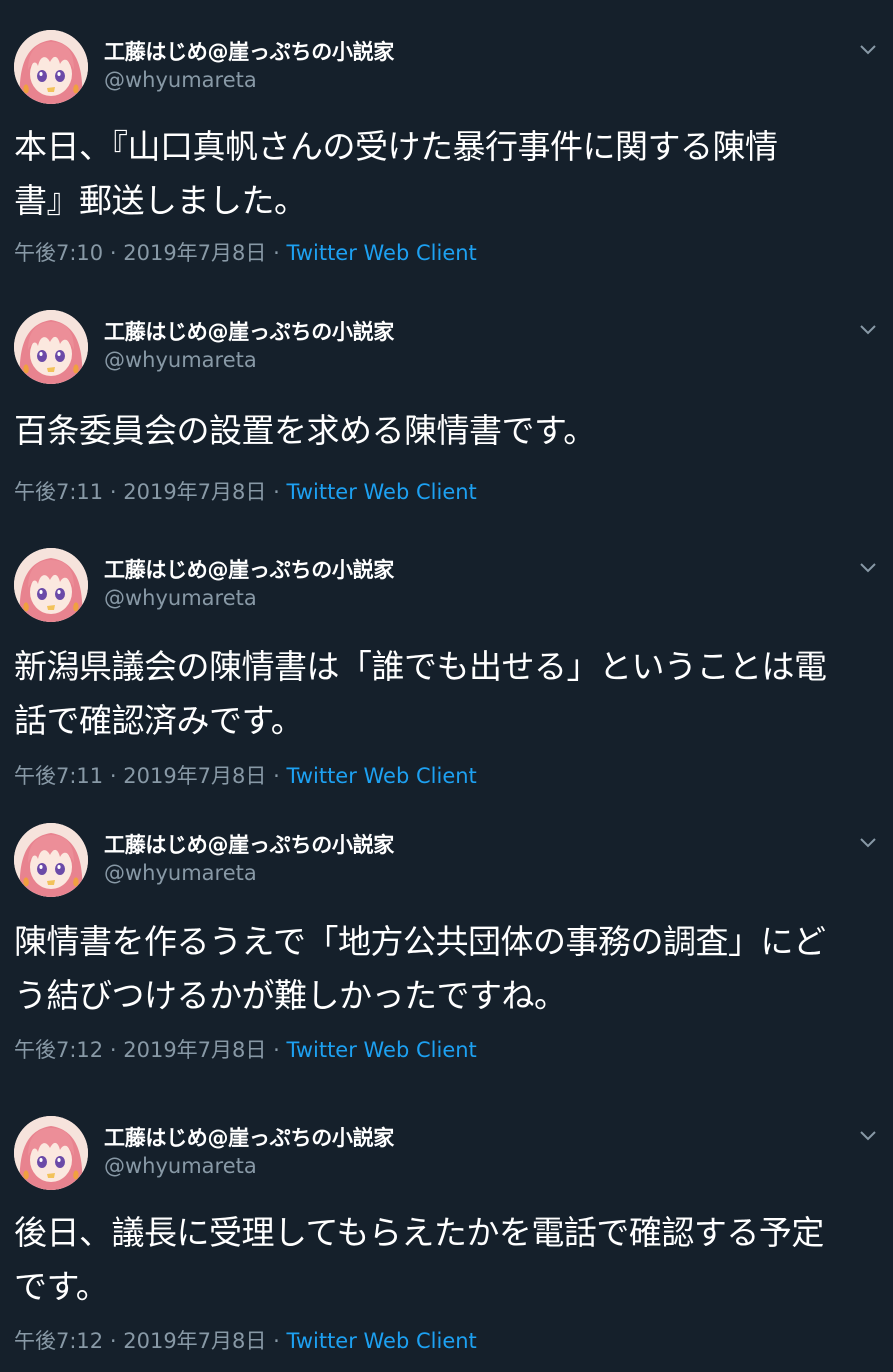 This screenshot has width=893, height=1372. Describe the element at coordinates (396, 146) in the screenshot. I see `tweet-text-line: 本日、『山口真帆さんの受けた暴行事件に関する陳情` at that location.